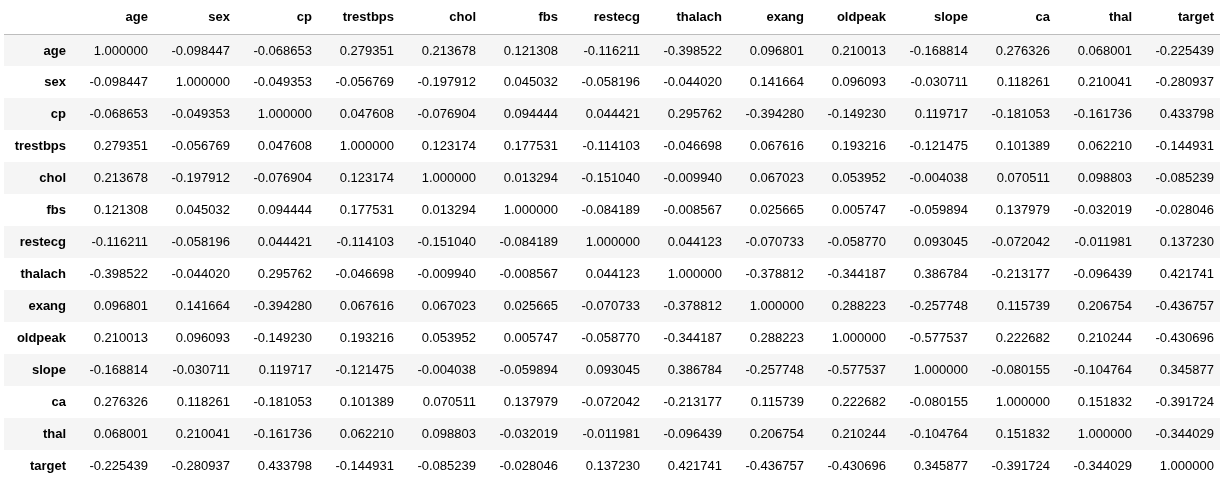  I want to click on table-cell: -0.121475, so click(938, 146).